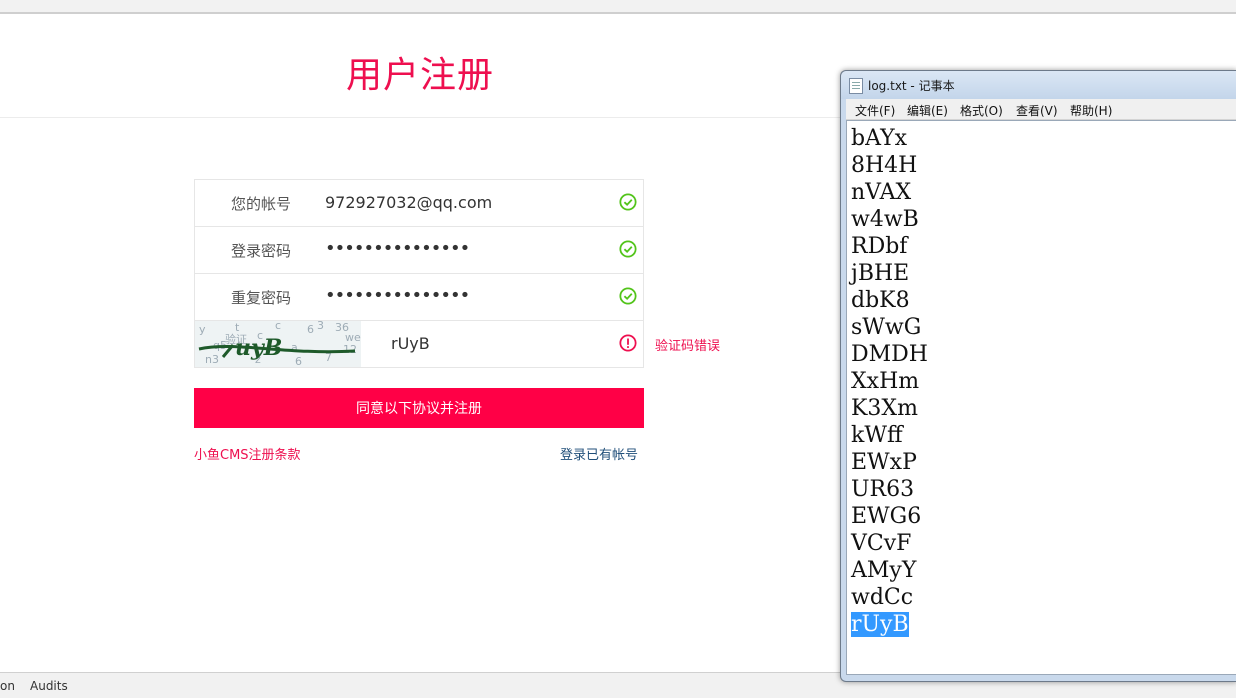 The width and height of the screenshot is (1236, 698). What do you see at coordinates (278, 326) in the screenshot?
I see `svg-text: c` at bounding box center [278, 326].